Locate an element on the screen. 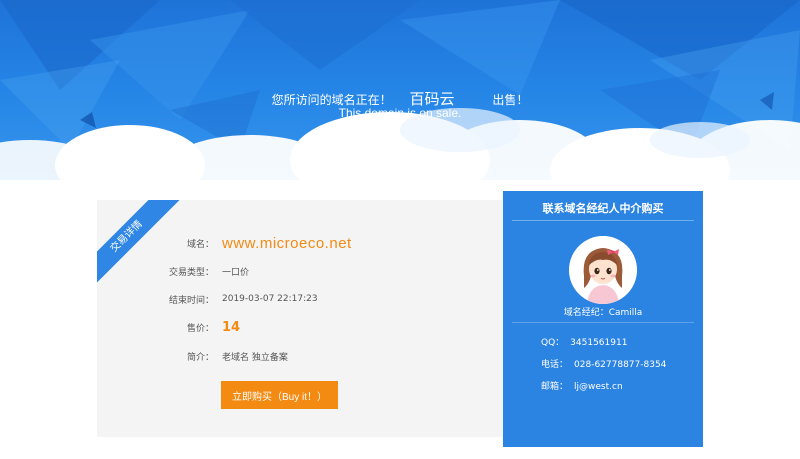 The width and height of the screenshot is (800, 459). end-time-row: 结束时间： 2019-03-07 22:17:23 is located at coordinates (300, 299).